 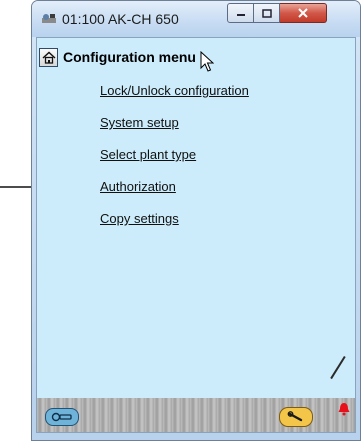 I want to click on minimize-icon, so click(x=240, y=15).